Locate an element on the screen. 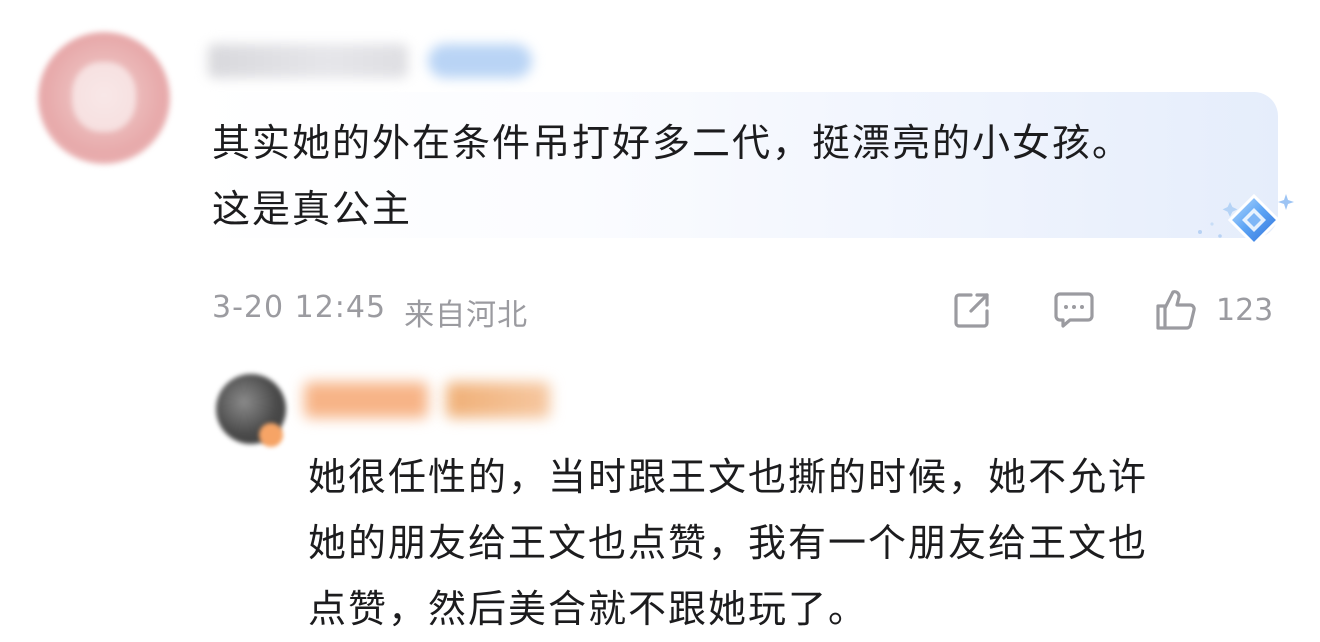 This screenshot has height=642, width=1320. commenter-badge is located at coordinates (480, 61).